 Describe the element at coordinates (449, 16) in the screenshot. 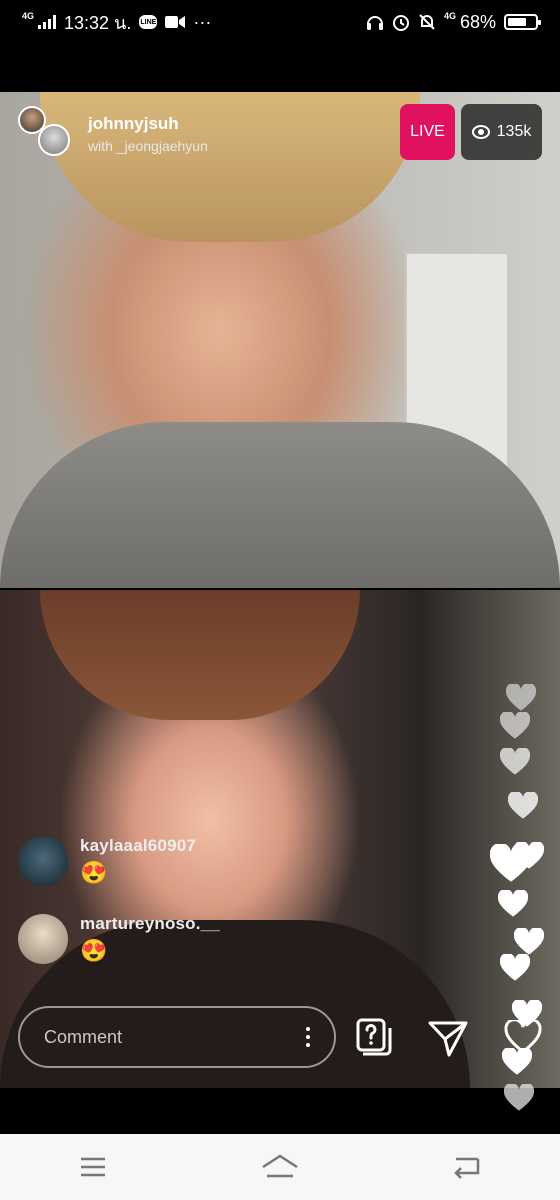

I see `network-type-right: 4G` at that location.